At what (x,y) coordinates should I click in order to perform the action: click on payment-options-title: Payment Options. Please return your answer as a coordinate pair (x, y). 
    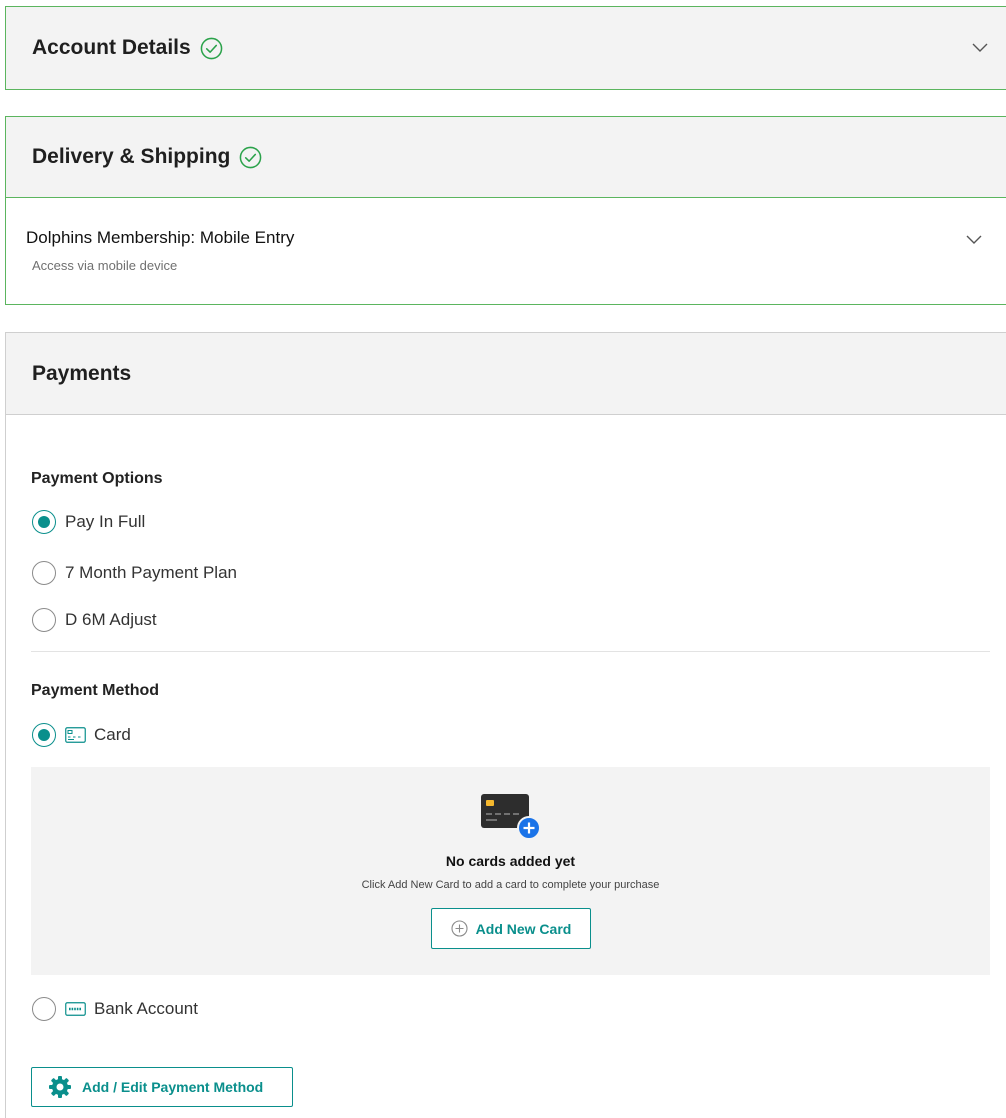
    Looking at the image, I should click on (97, 478).